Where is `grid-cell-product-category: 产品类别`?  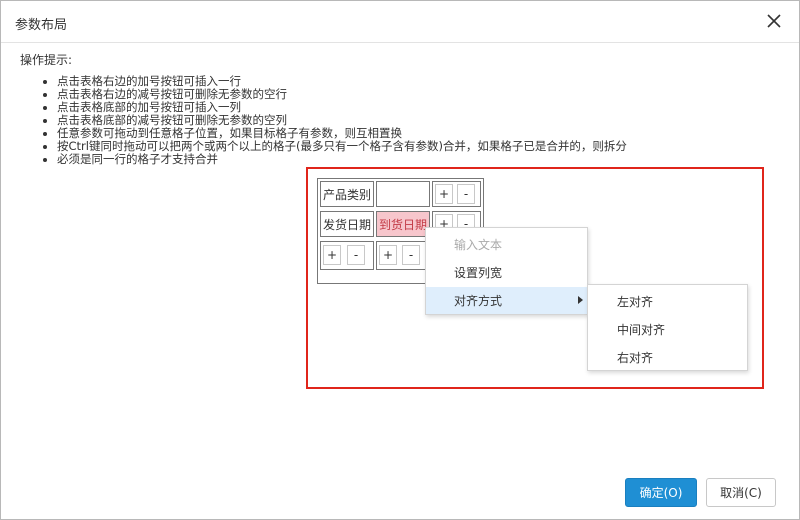
grid-cell-product-category: 产品类别 is located at coordinates (347, 194).